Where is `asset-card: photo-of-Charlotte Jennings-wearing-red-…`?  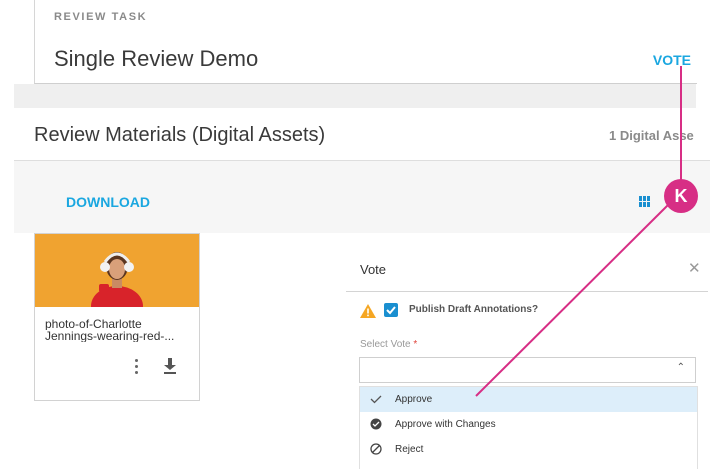
asset-card: photo-of-Charlotte Jennings-wearing-red-… is located at coordinates (117, 317).